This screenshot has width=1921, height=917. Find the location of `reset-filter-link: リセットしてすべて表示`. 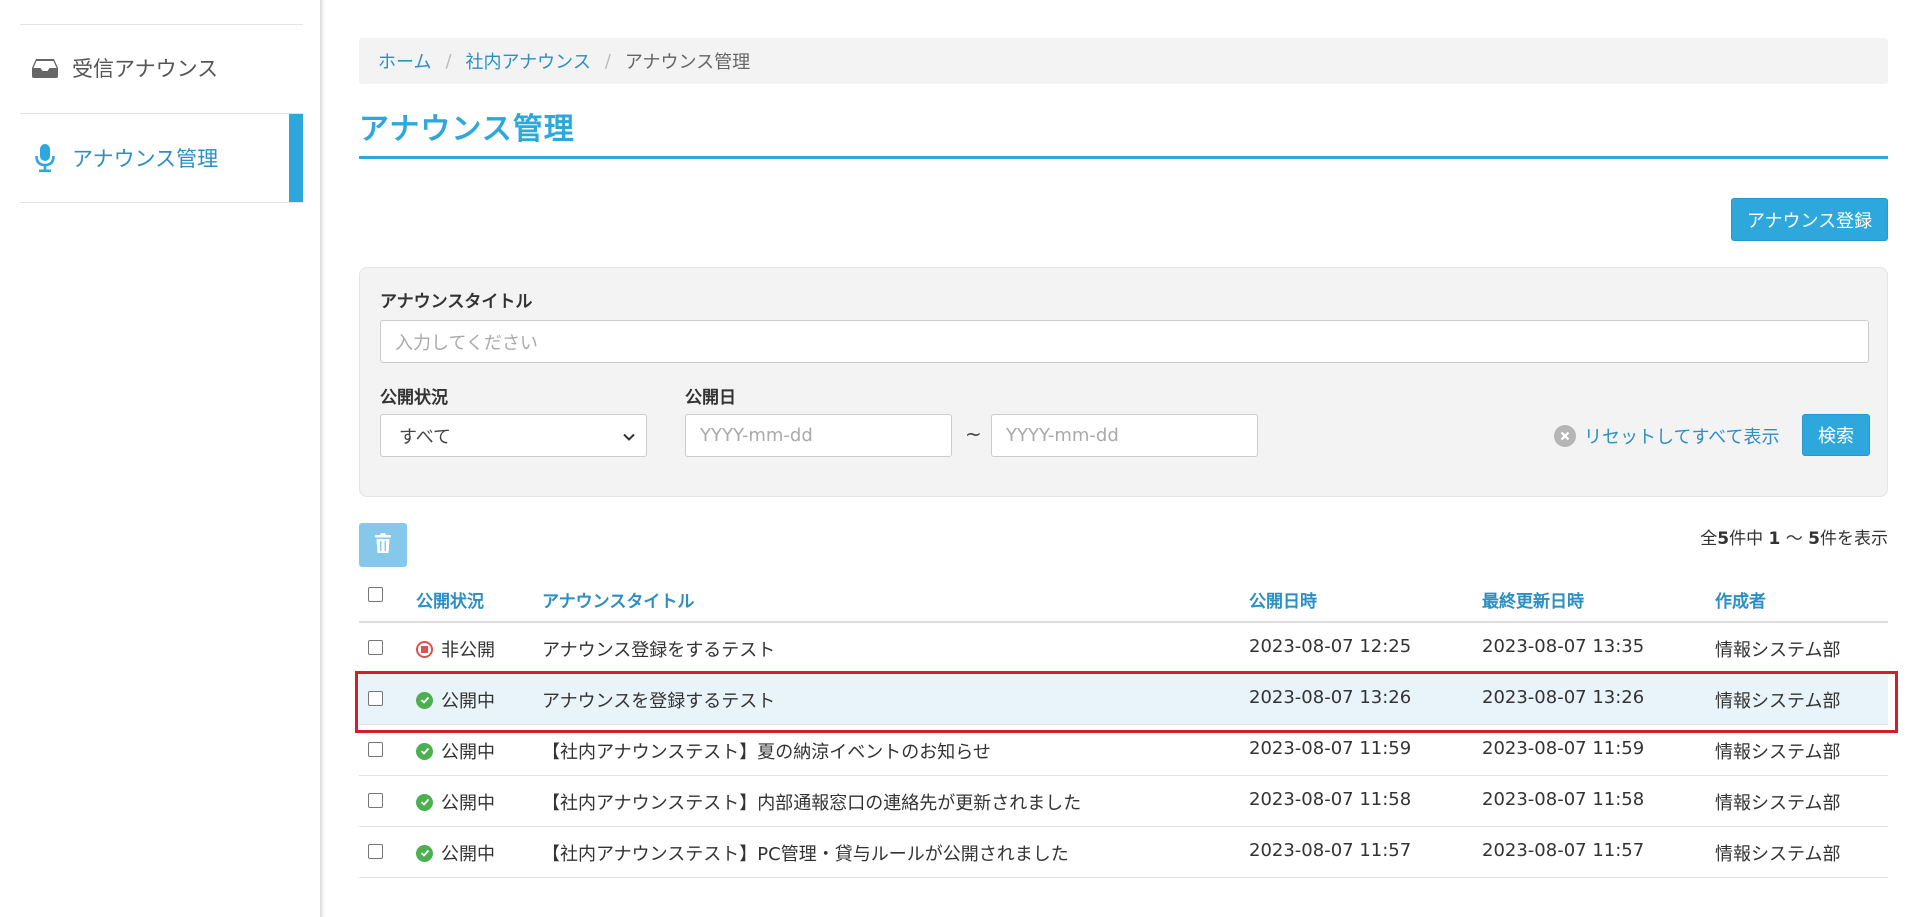

reset-filter-link: リセットしてすべて表示 is located at coordinates (1666, 436).